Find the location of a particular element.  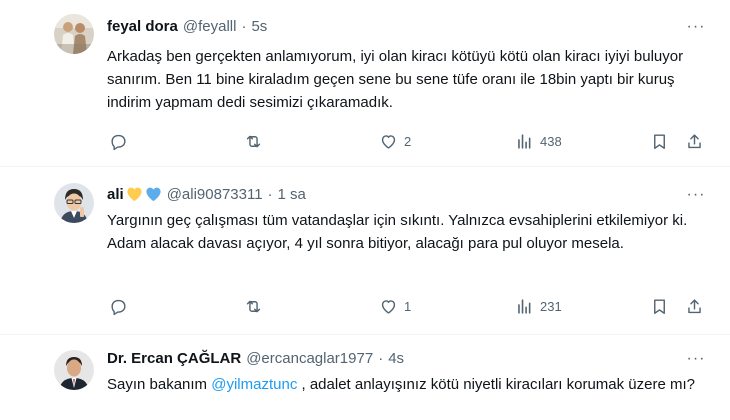

display-name: Dr. Ercan ÇAĞLAR is located at coordinates (174, 358).